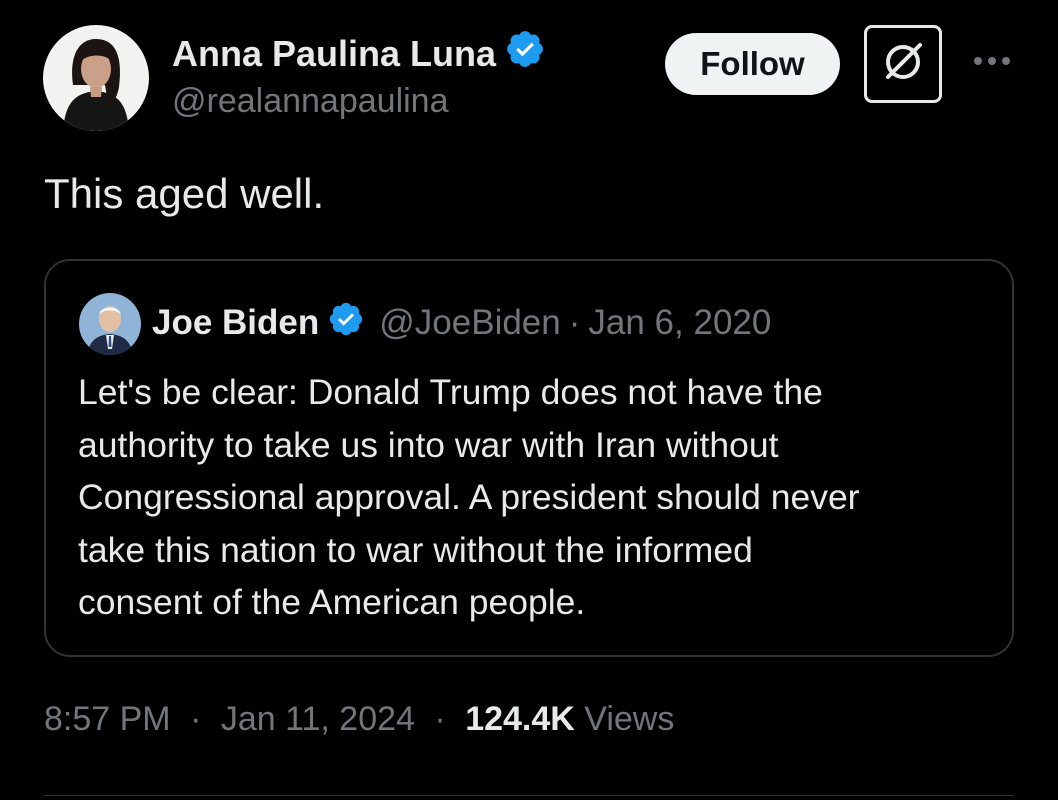 This screenshot has height=800, width=1058. I want to click on follow-button: Follow, so click(752, 64).